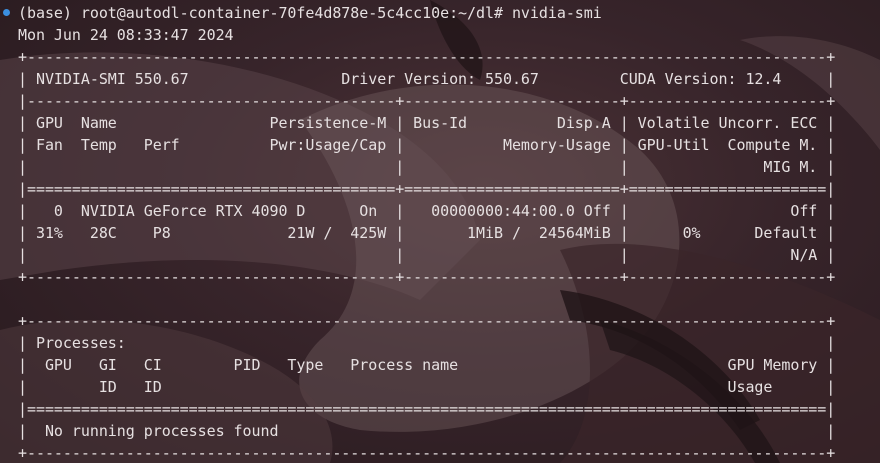  Describe the element at coordinates (6, 12) in the screenshot. I see `prompt-status-dot` at that location.